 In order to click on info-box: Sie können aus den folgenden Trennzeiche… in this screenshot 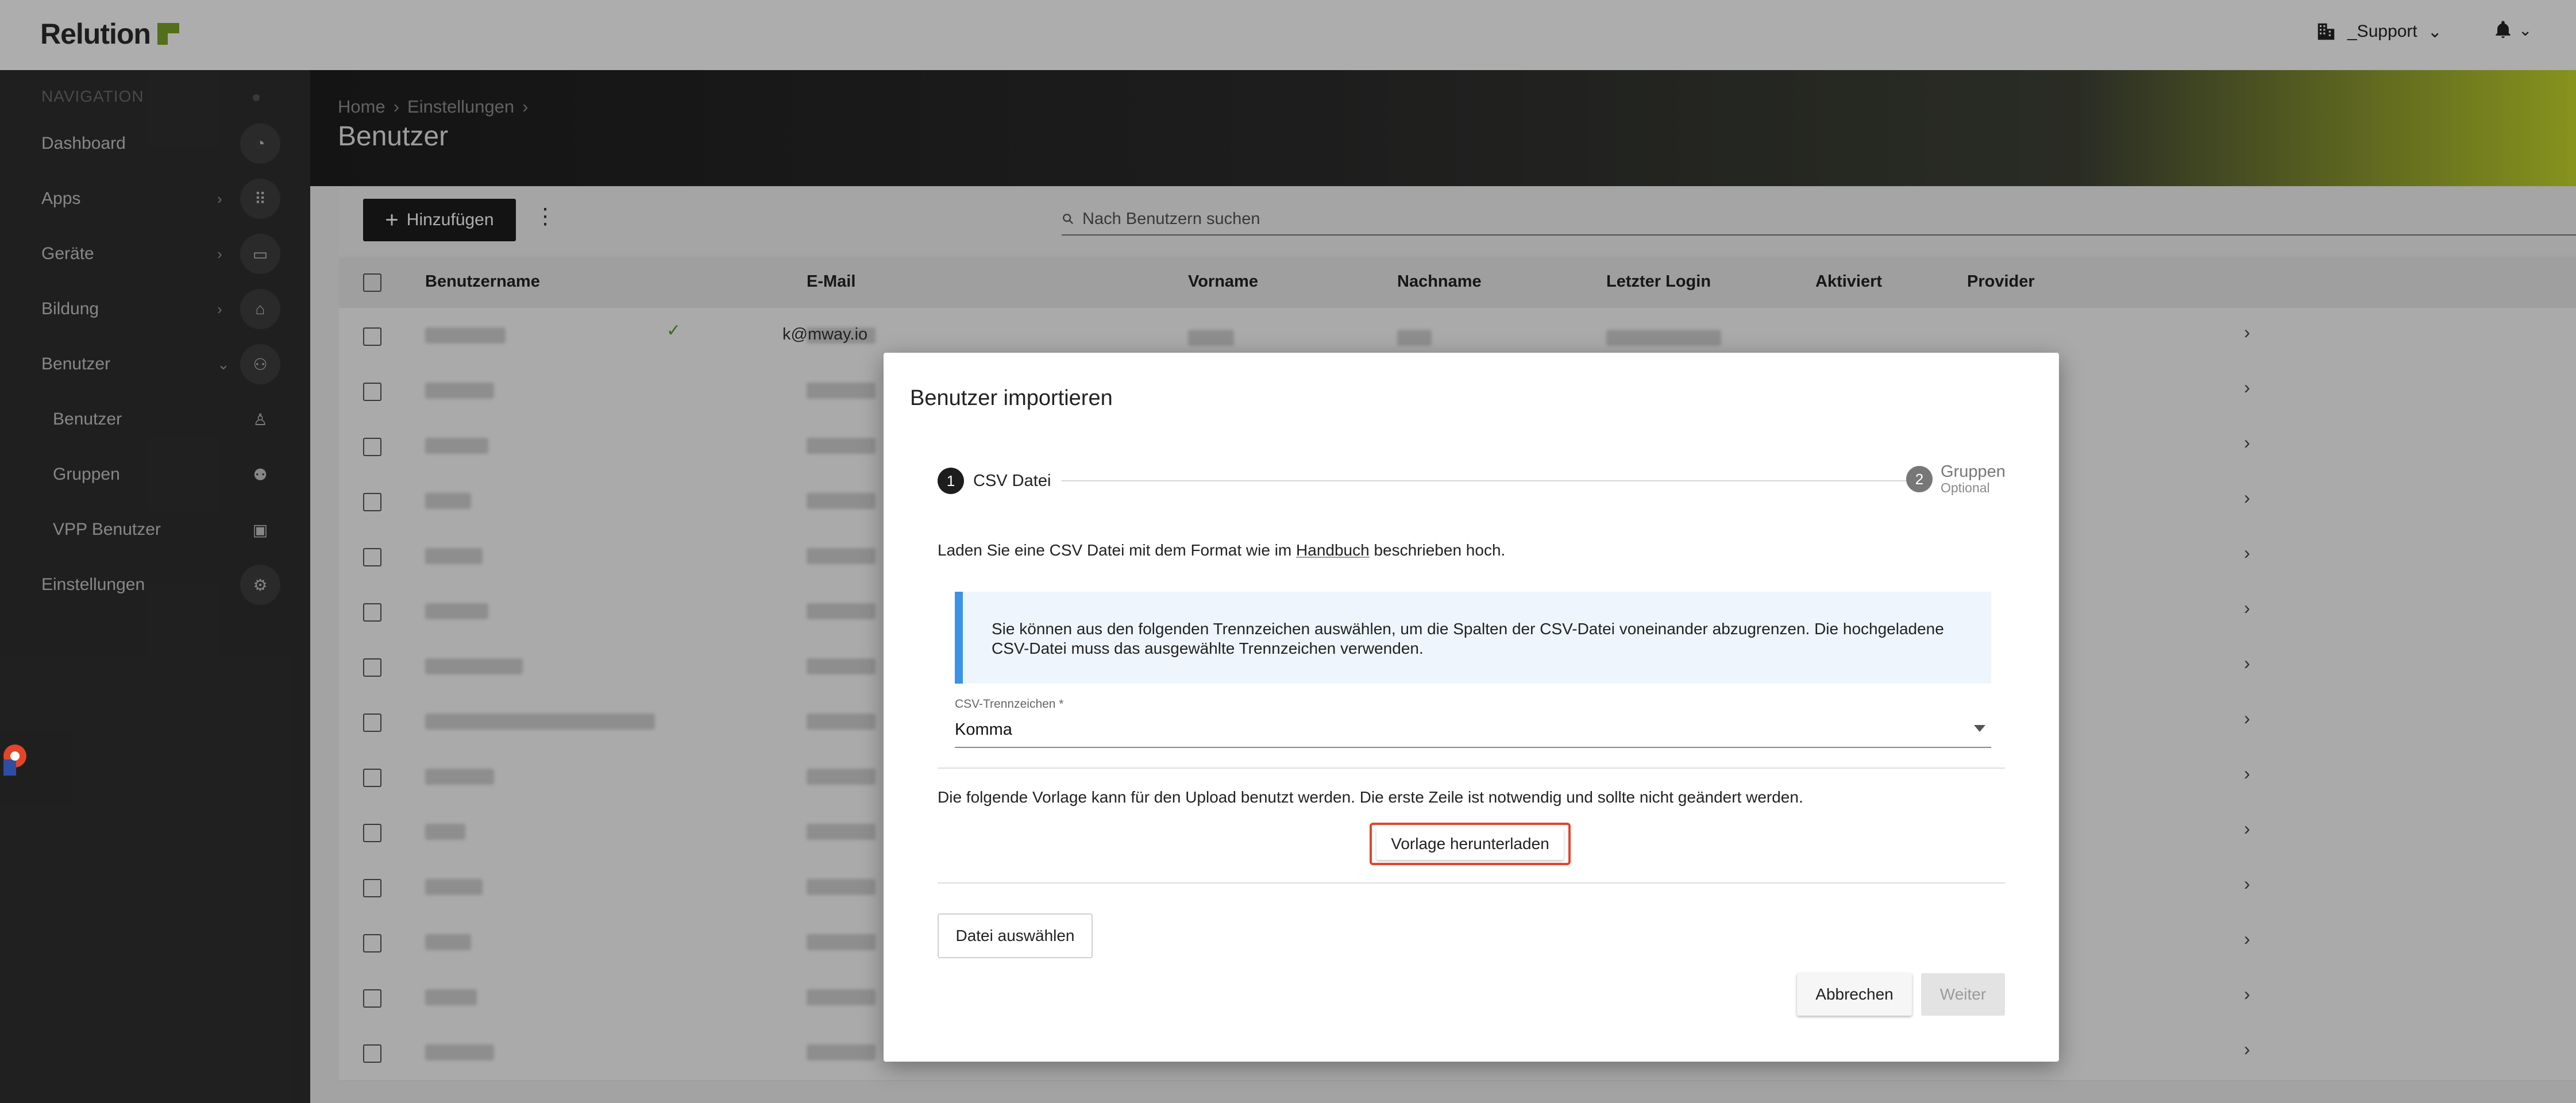, I will do `click(1473, 638)`.